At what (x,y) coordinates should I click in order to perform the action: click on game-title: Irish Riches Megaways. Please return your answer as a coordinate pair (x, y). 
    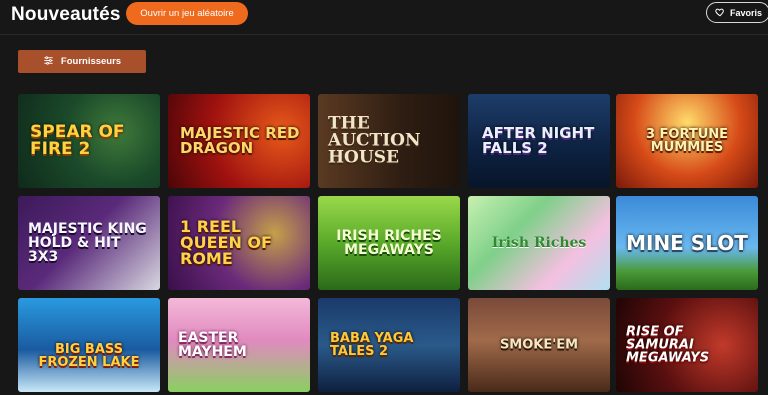
    Looking at the image, I should click on (389, 243).